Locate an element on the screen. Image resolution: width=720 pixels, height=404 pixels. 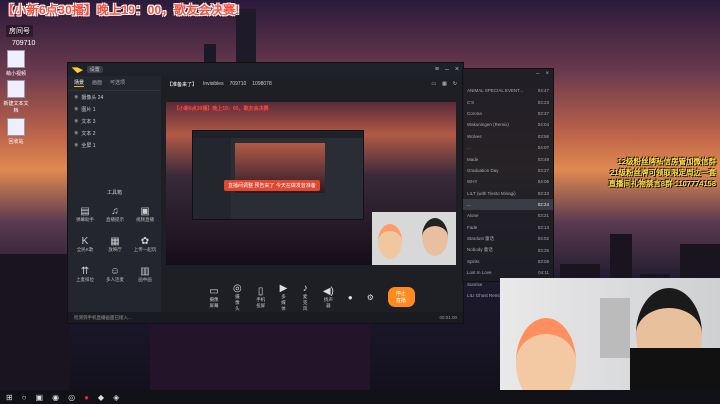
tool-multi-mic: ☺ 多人连麦 is located at coordinates (115, 274).